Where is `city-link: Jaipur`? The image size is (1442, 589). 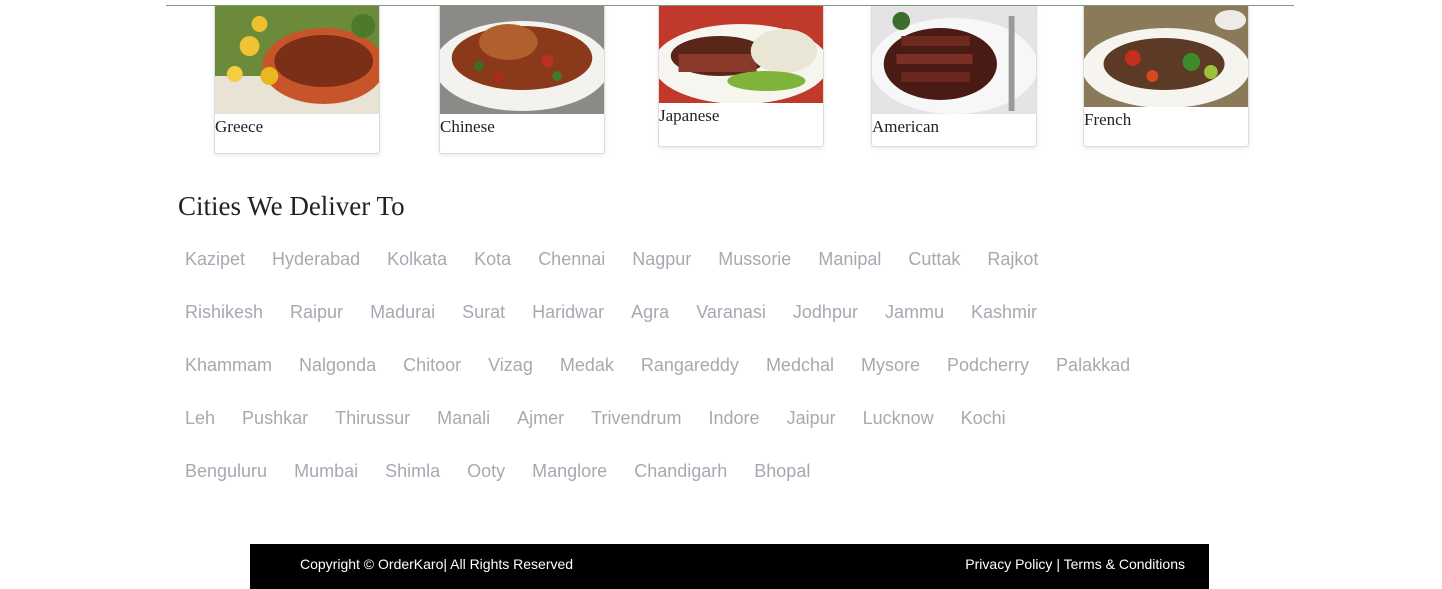
city-link: Jaipur is located at coordinates (811, 418).